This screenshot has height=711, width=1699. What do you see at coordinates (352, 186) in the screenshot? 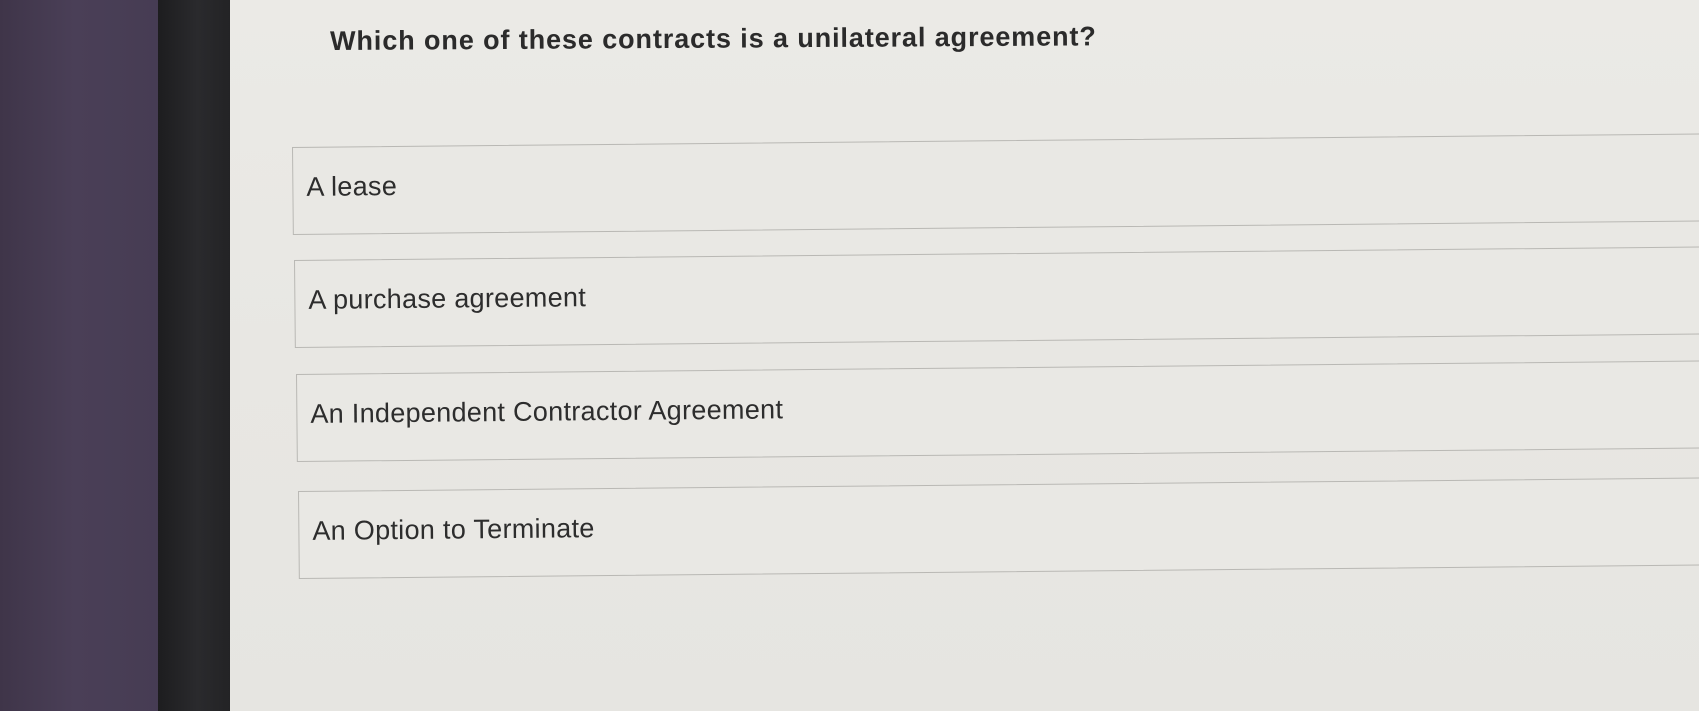
I see `answer-option-label: A lease` at bounding box center [352, 186].